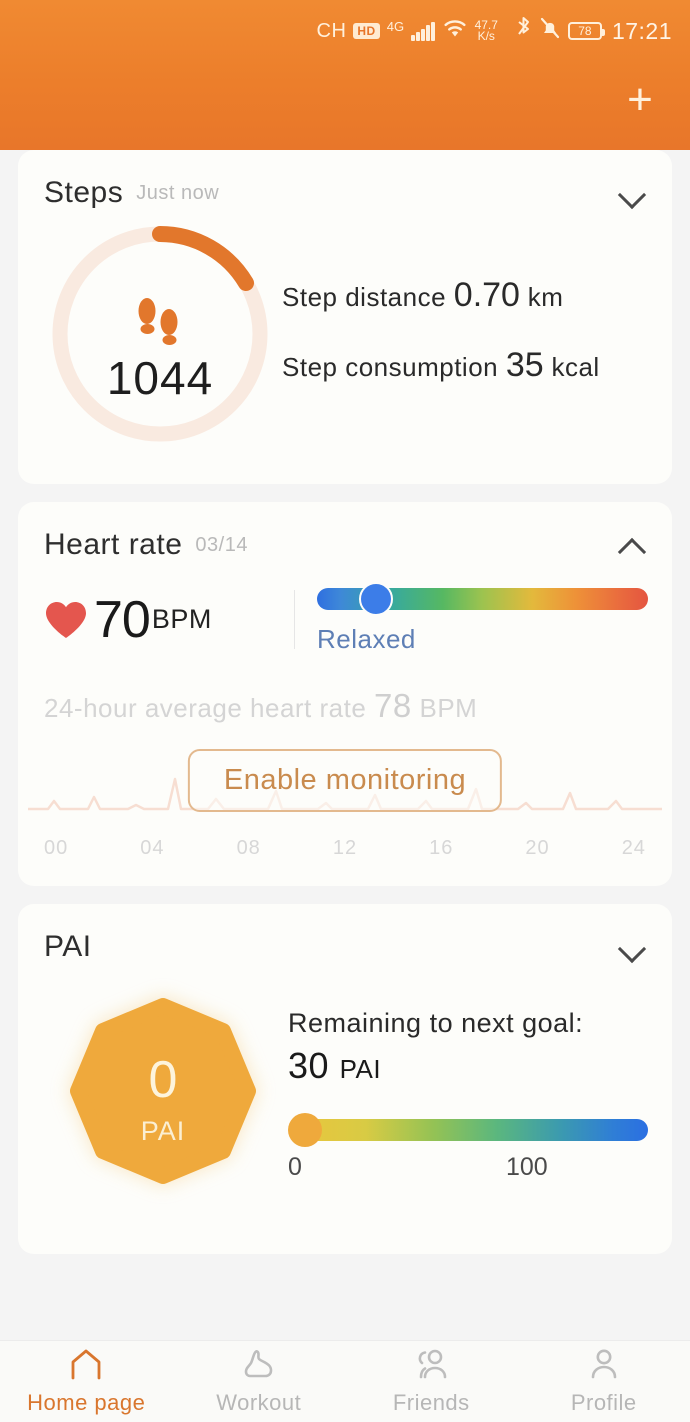 The width and height of the screenshot is (690, 1422). What do you see at coordinates (259, 1366) in the screenshot?
I see `shoe-icon` at bounding box center [259, 1366].